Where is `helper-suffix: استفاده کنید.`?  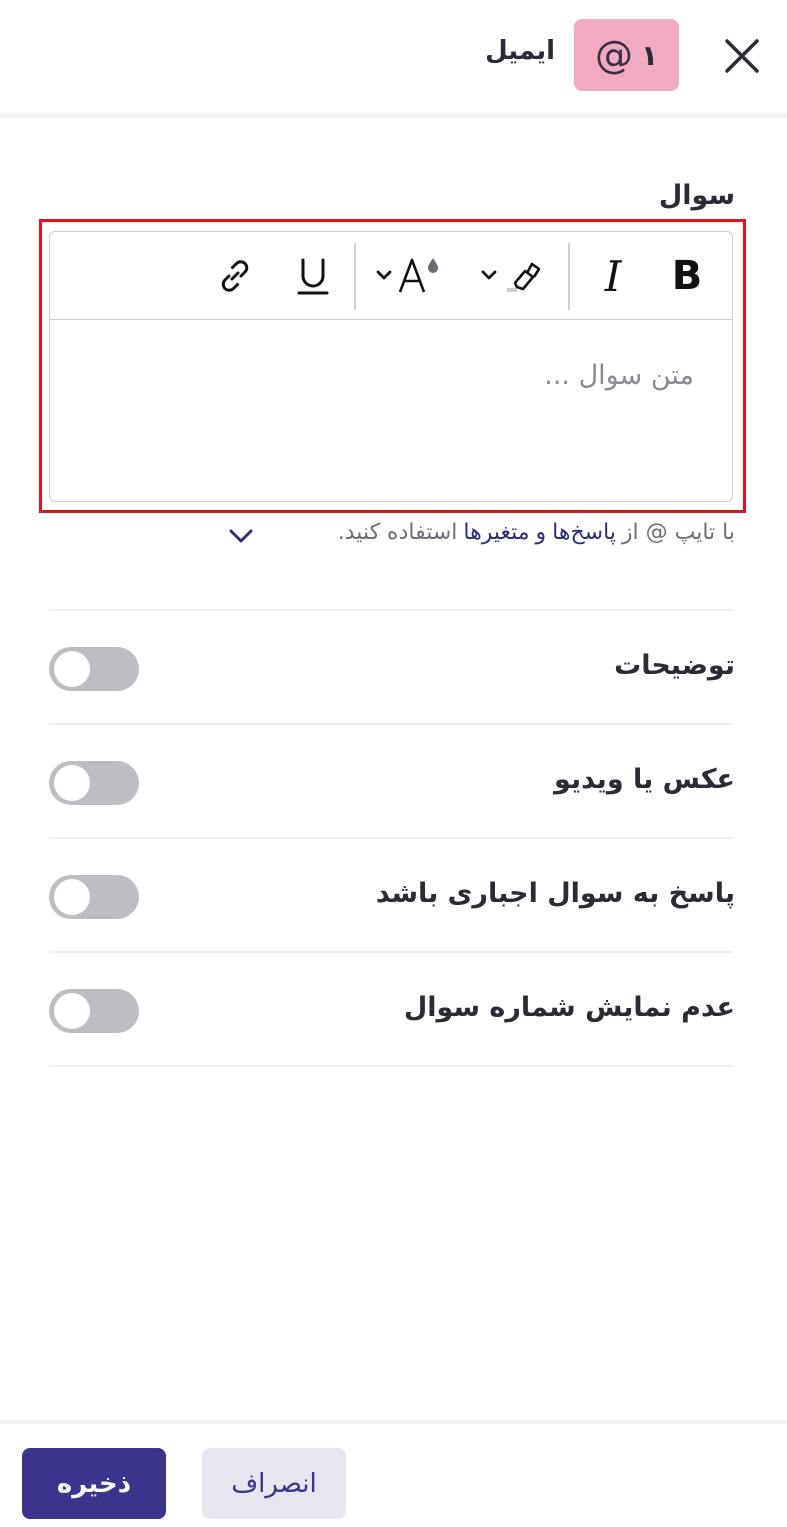
helper-suffix: استفاده کنید. is located at coordinates (397, 532).